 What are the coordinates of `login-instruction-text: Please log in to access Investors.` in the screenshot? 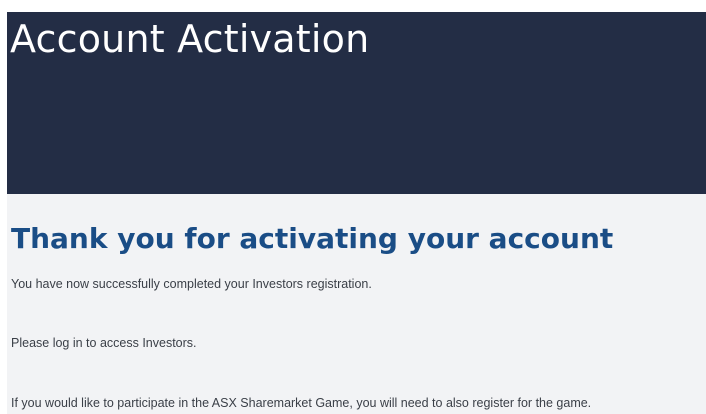 It's located at (104, 343).